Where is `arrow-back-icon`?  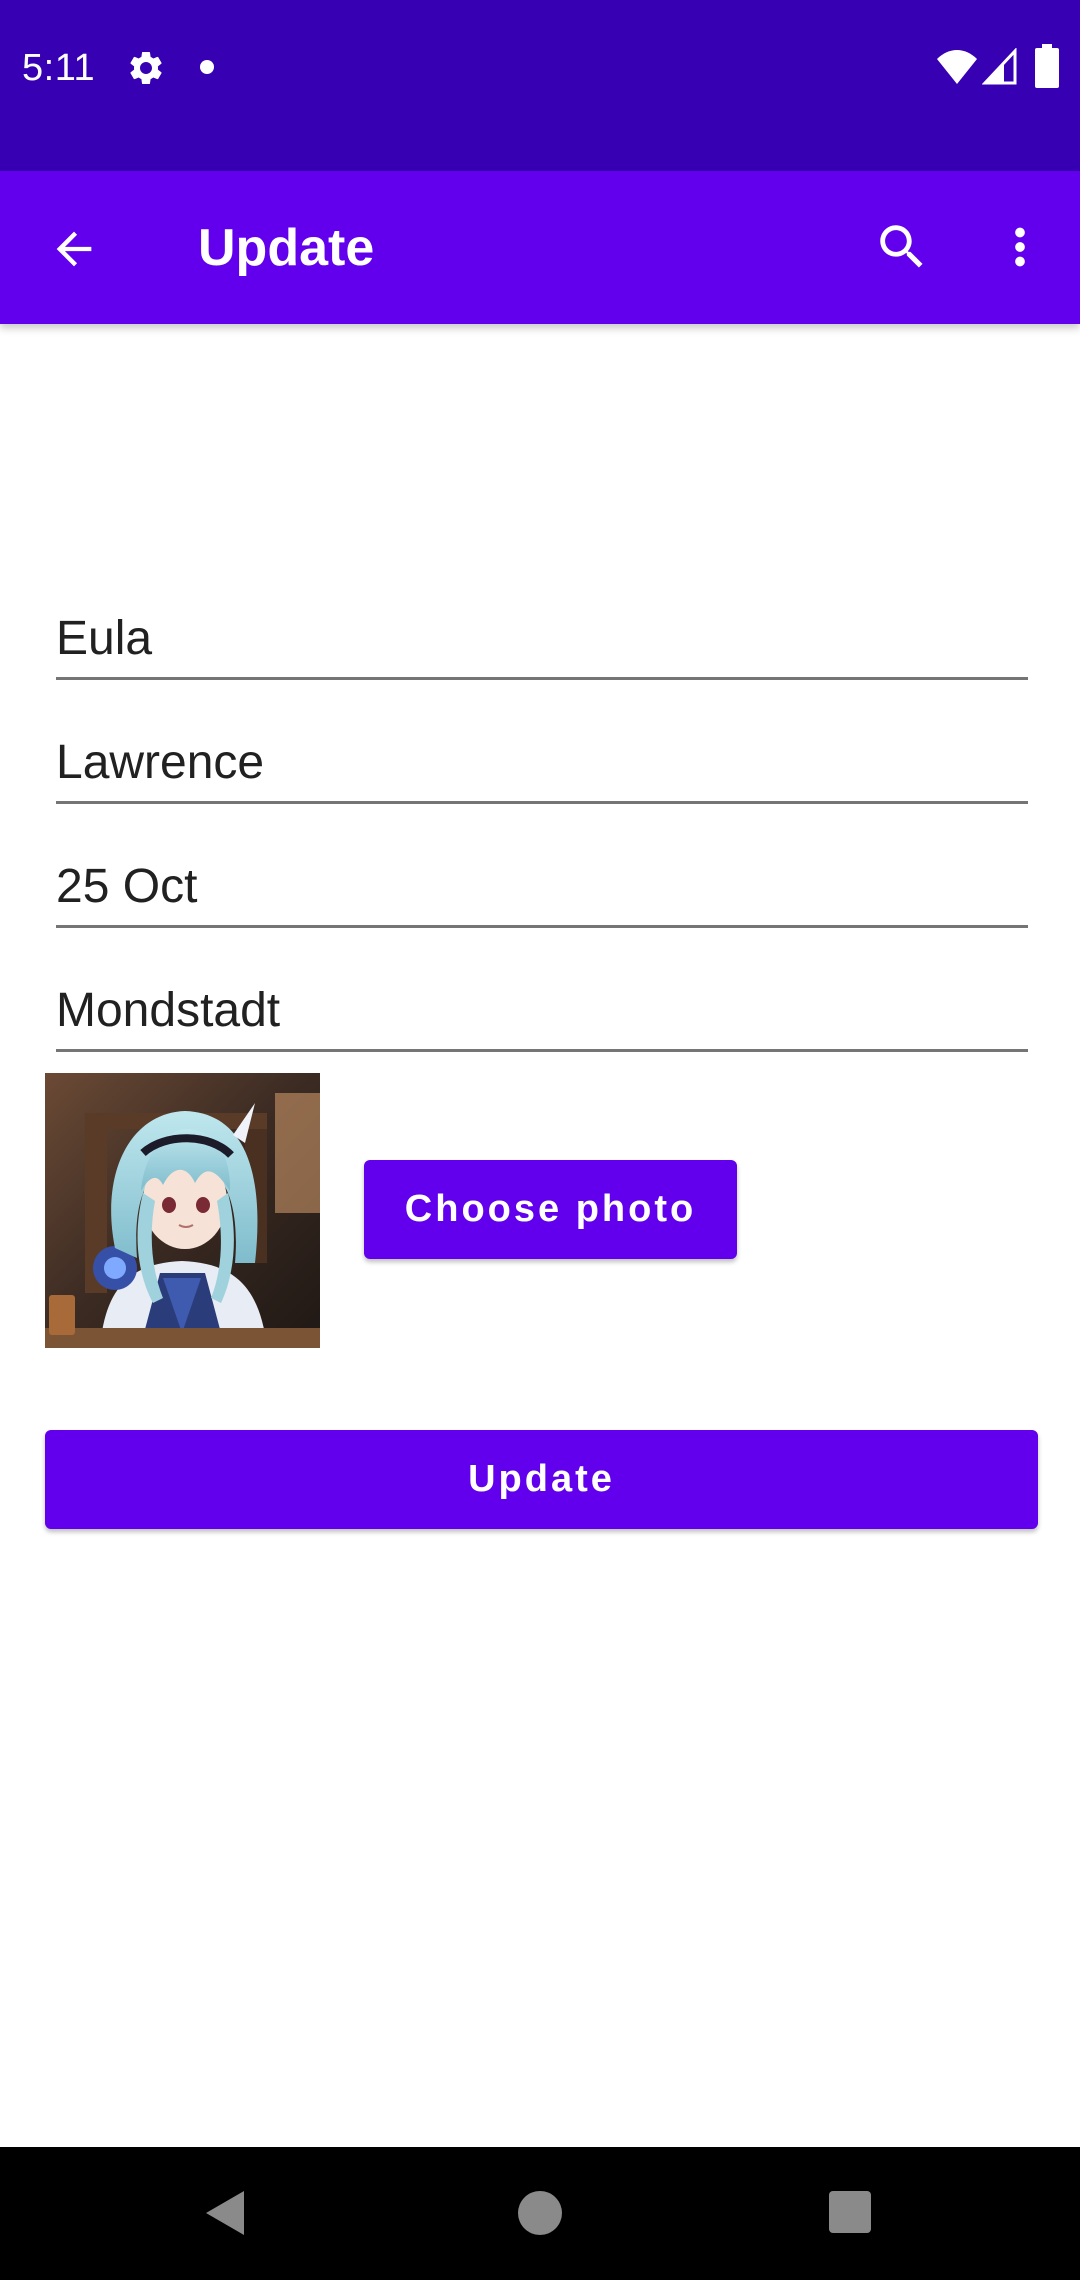
arrow-back-icon is located at coordinates (74, 249).